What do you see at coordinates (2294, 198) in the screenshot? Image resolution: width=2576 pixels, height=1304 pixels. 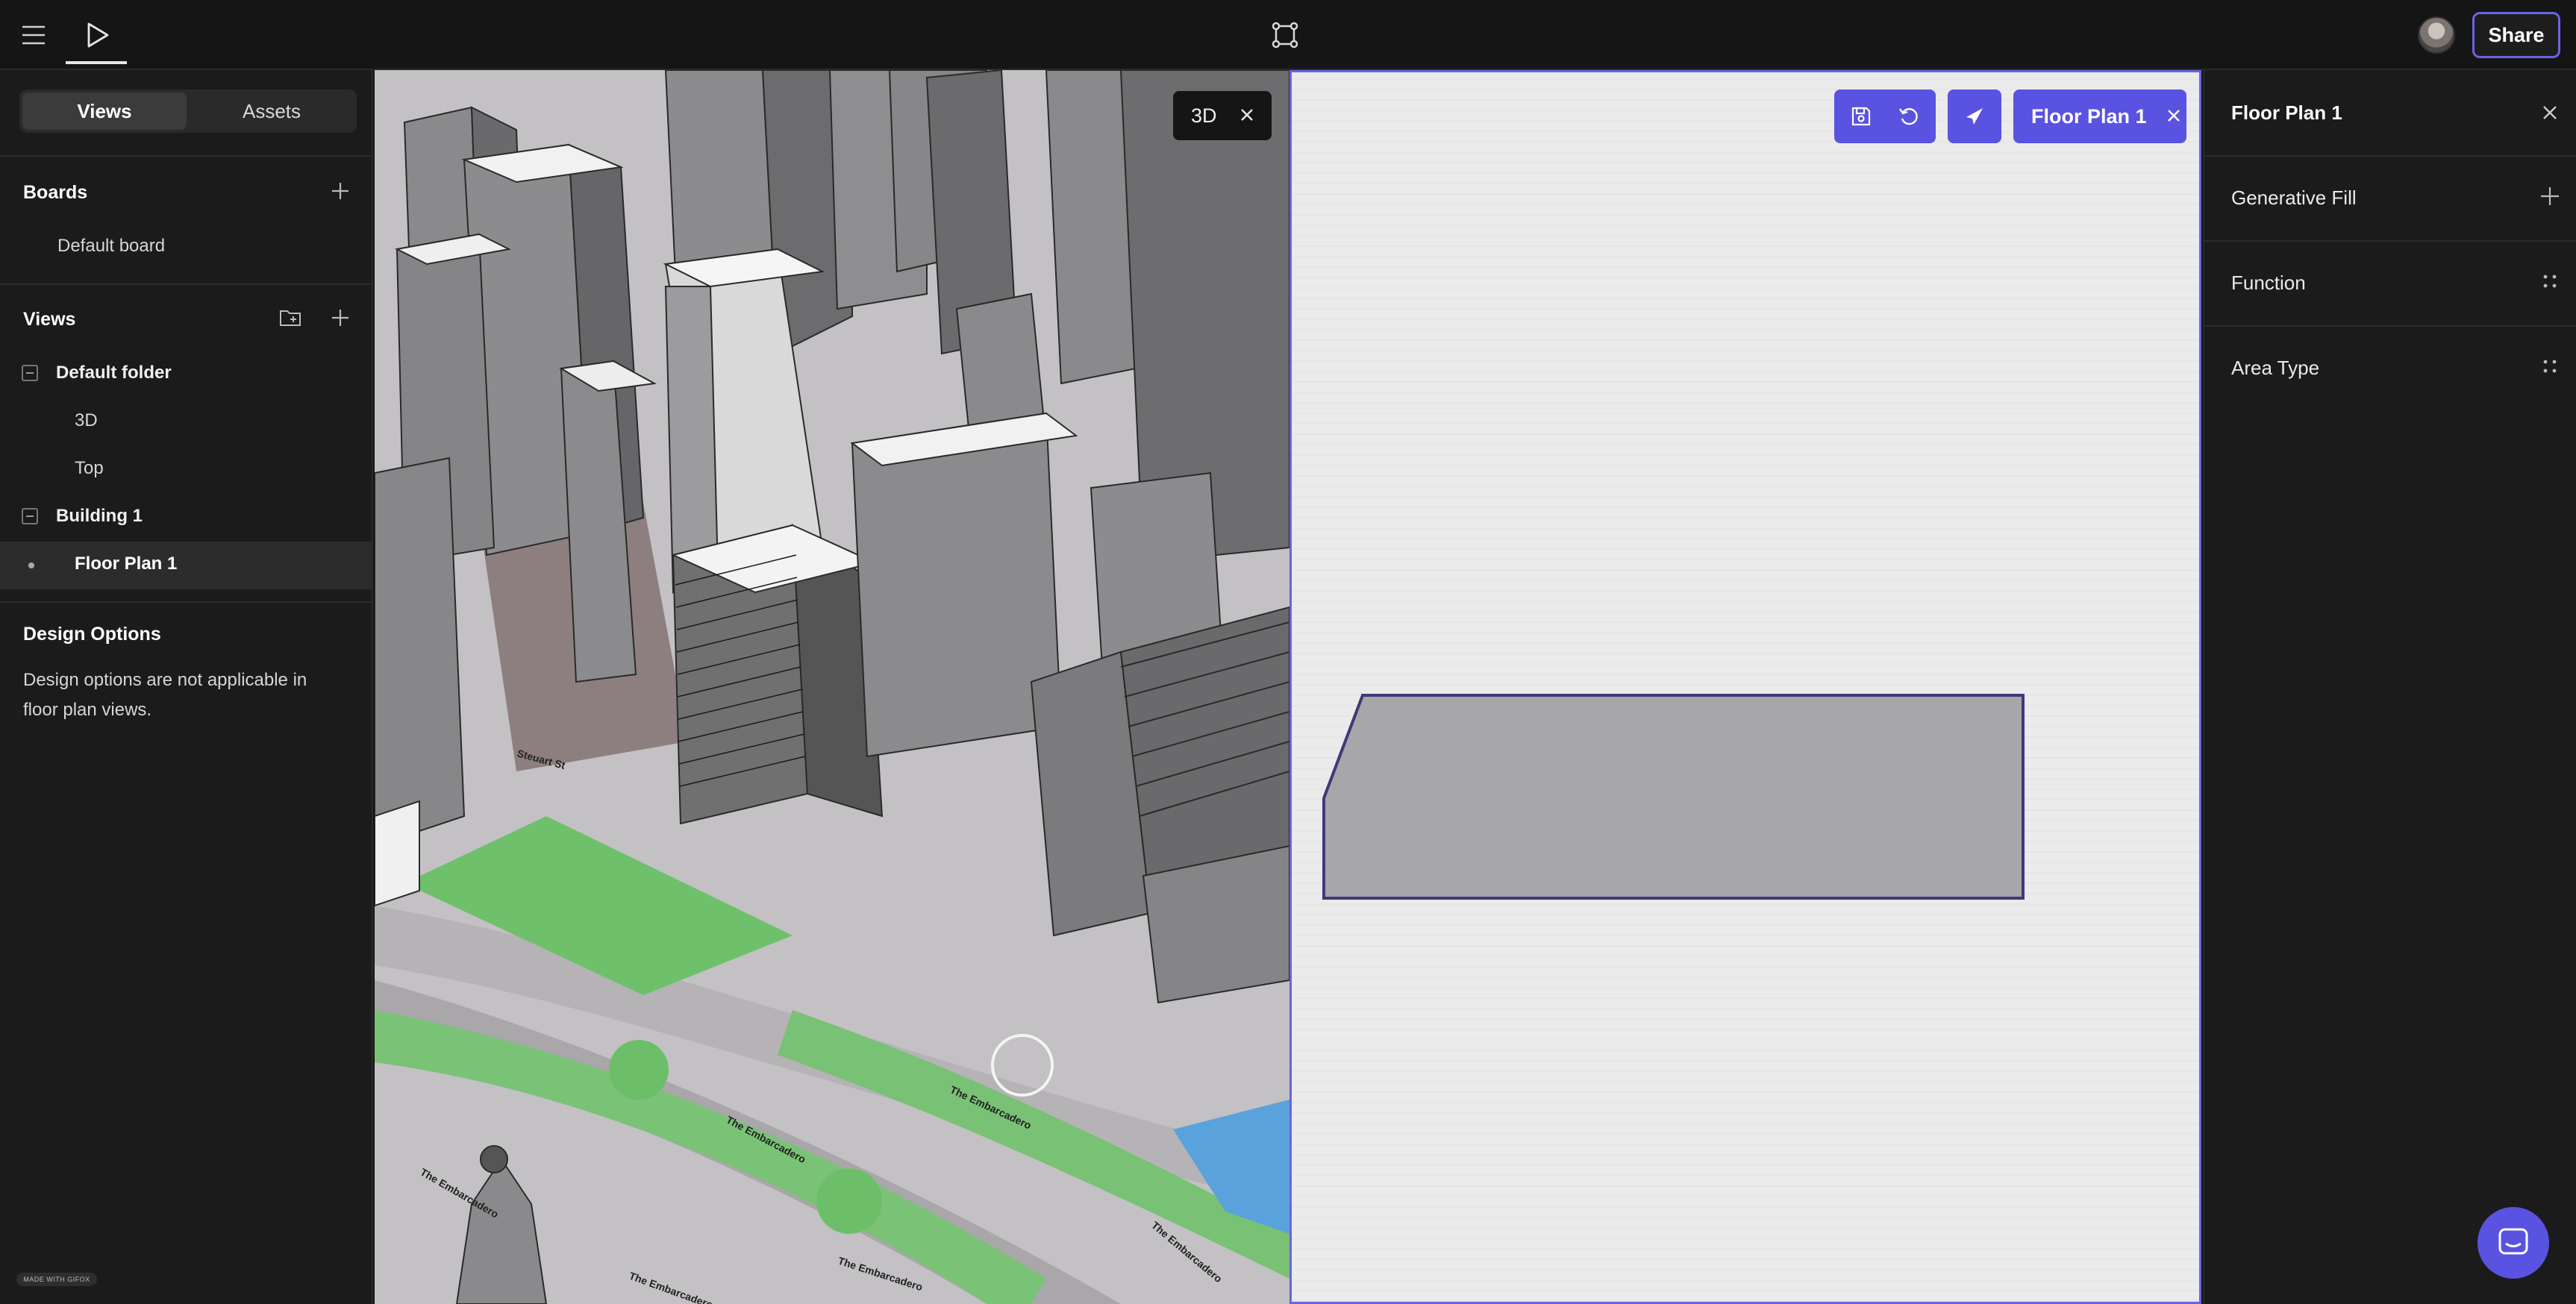 I see `section-generative-fill: Generative Fill` at bounding box center [2294, 198].